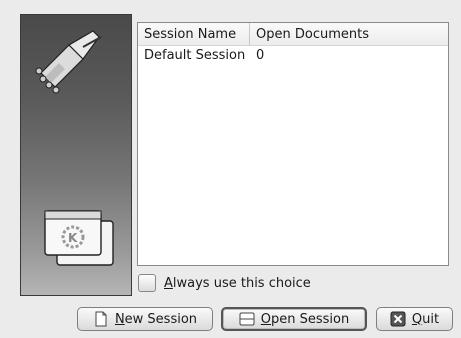 Image resolution: width=461 pixels, height=338 pixels. Describe the element at coordinates (194, 34) in the screenshot. I see `column-header-session-name: Session Name` at that location.